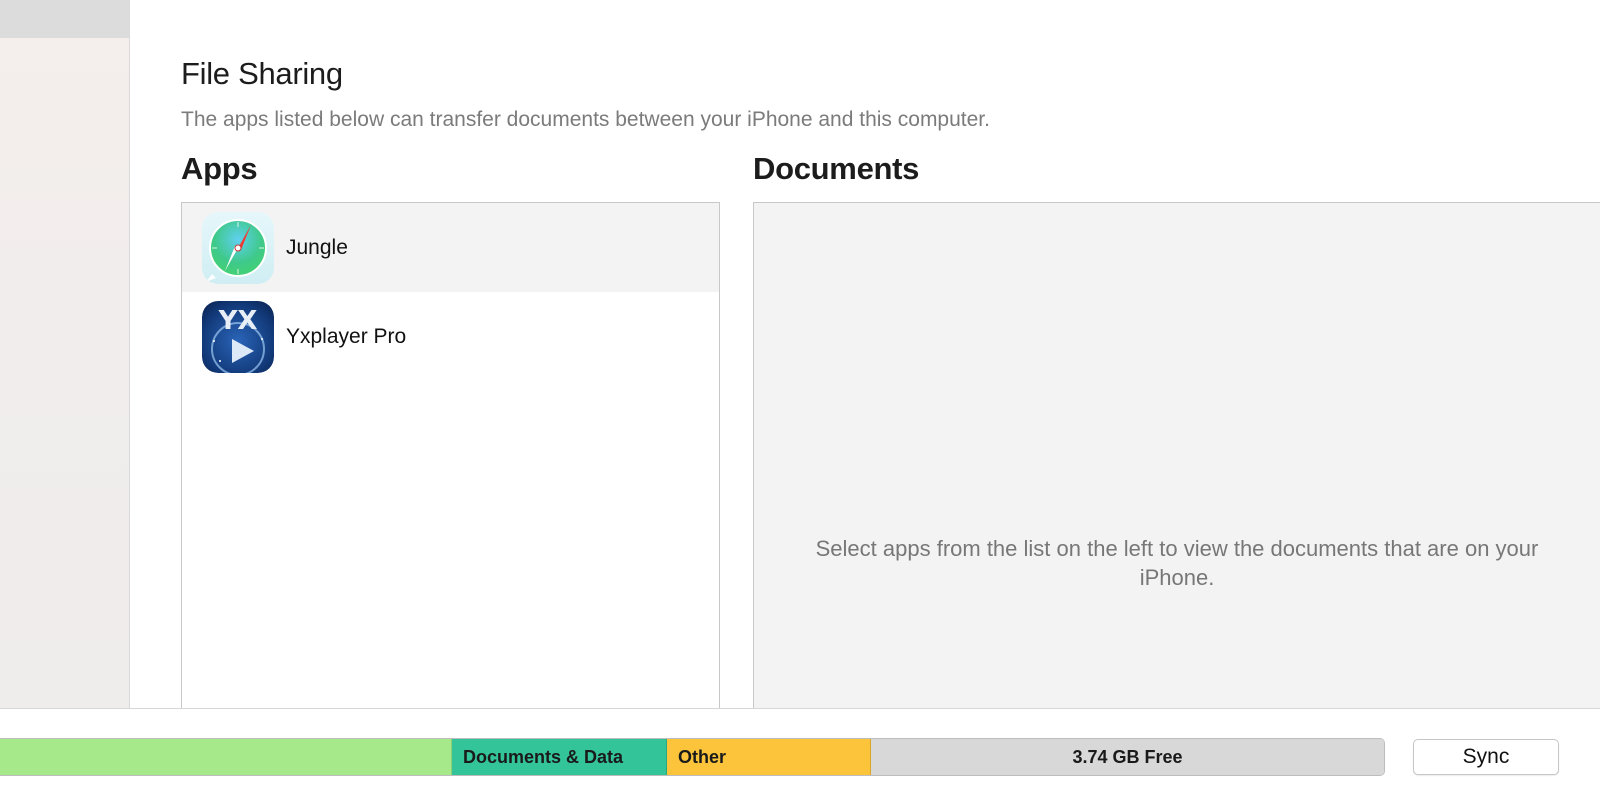 Image resolution: width=1600 pixels, height=800 pixels. What do you see at coordinates (1486, 757) in the screenshot?
I see `sync-button: Sync` at bounding box center [1486, 757].